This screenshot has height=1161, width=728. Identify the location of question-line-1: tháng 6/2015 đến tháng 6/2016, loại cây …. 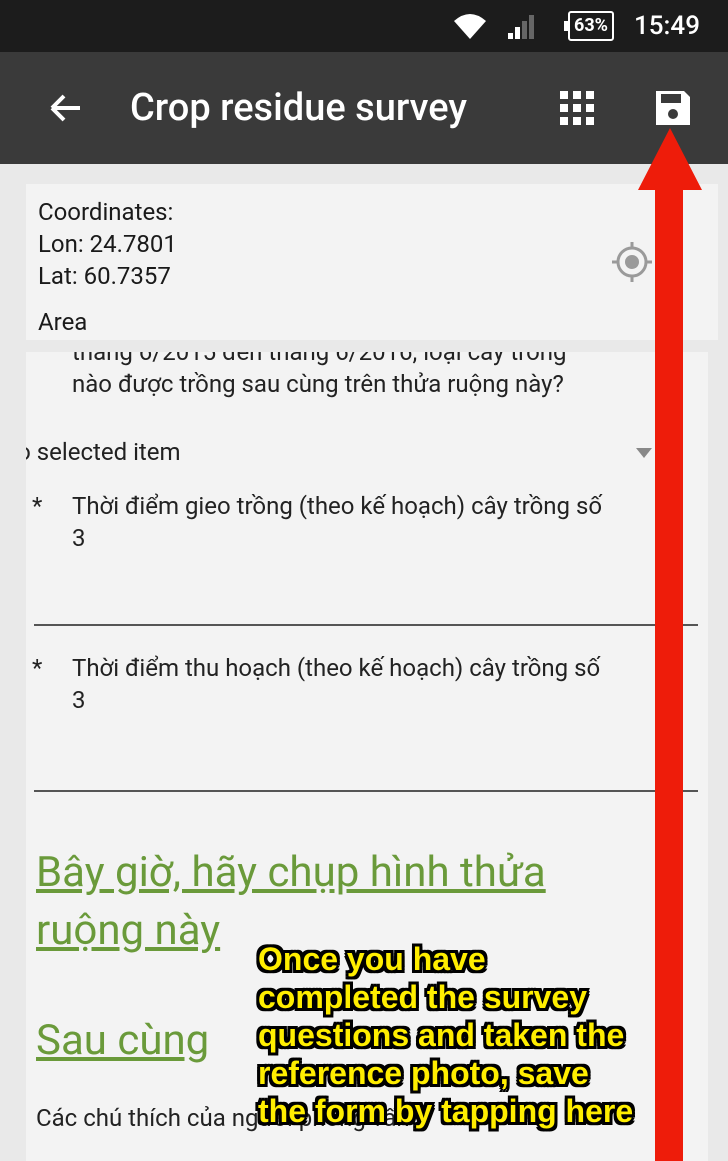
(319, 359).